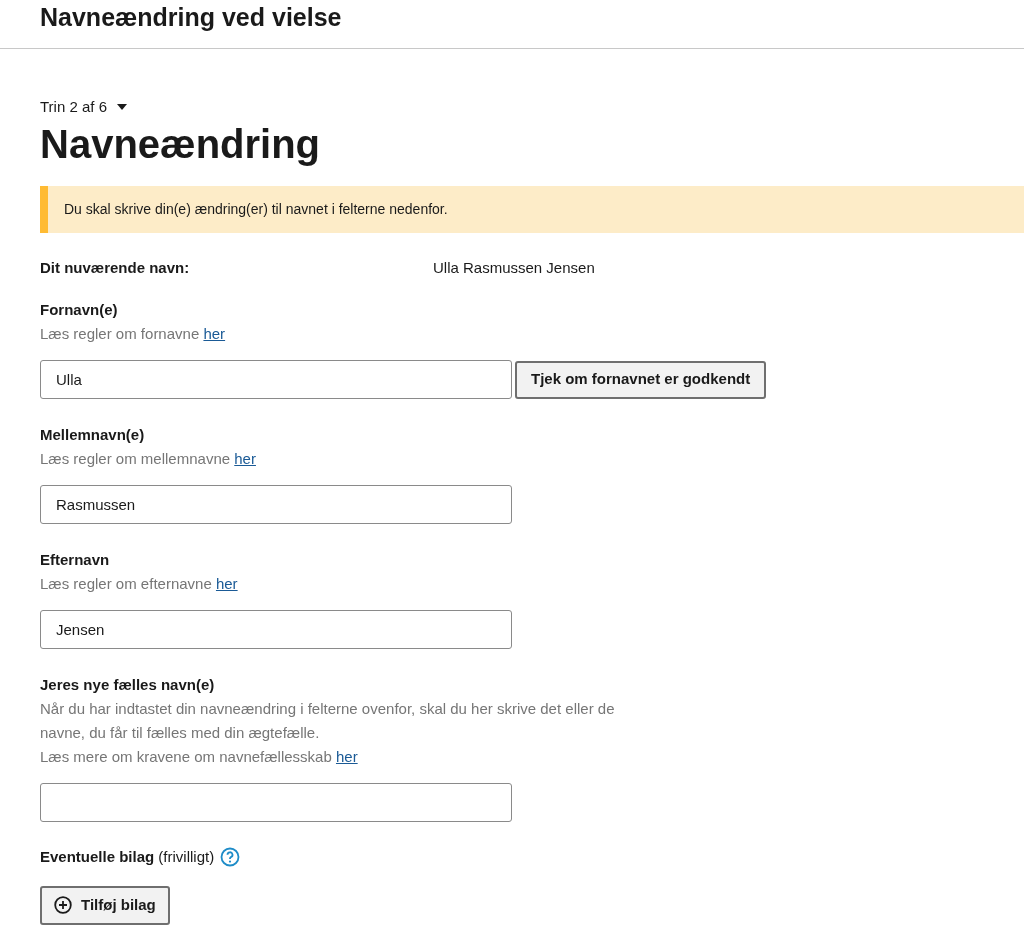 The height and width of the screenshot is (930, 1024). Describe the element at coordinates (276, 504) in the screenshot. I see `text-input: Rasmussen` at that location.